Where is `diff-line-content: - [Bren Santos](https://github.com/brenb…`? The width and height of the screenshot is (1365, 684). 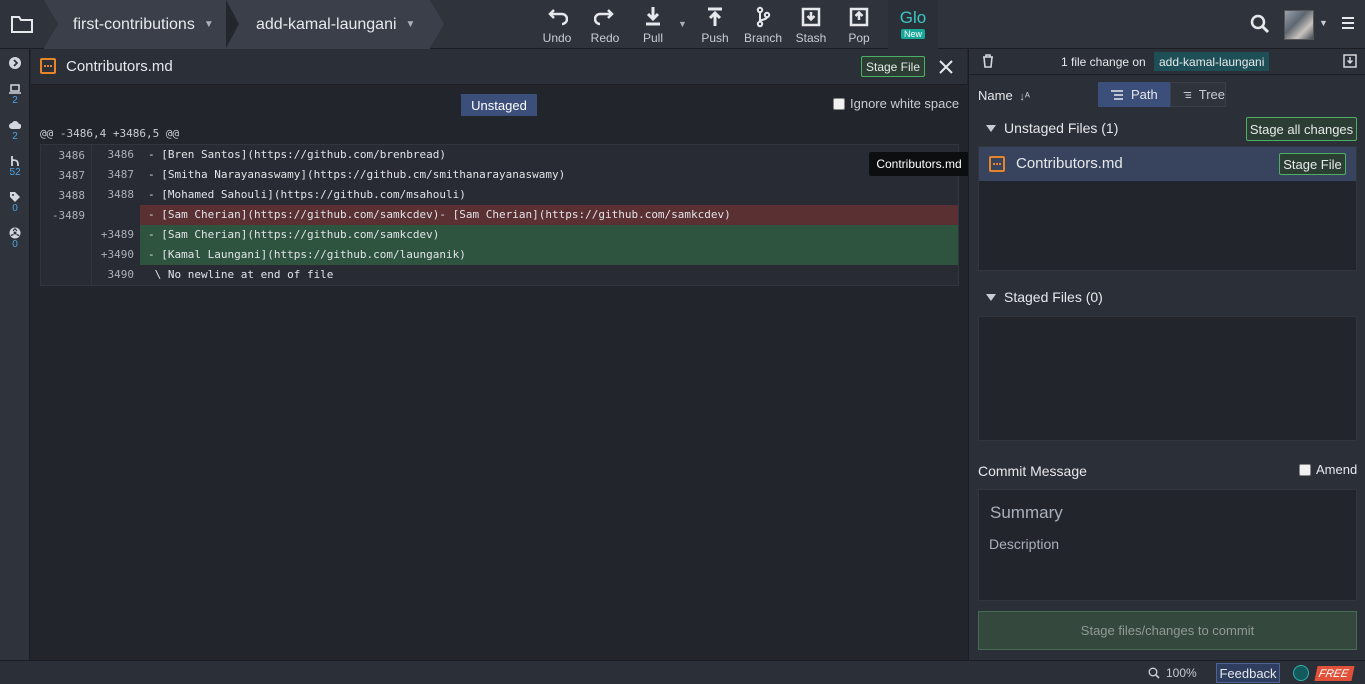
diff-line-content: - [Bren Santos](https://github.com/brenb… is located at coordinates (549, 155).